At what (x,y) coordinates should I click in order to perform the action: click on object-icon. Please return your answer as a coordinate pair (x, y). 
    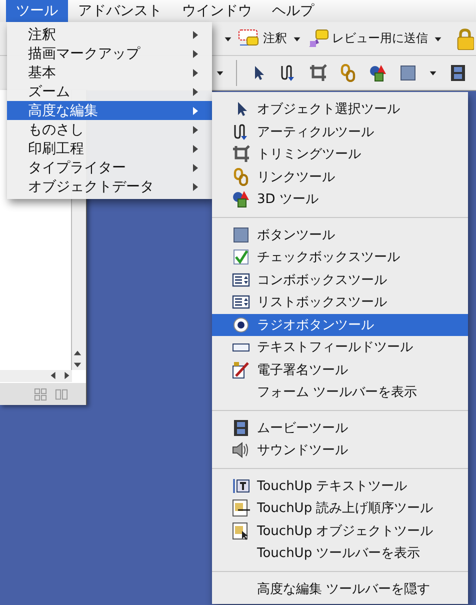
    Looking at the image, I should click on (241, 531).